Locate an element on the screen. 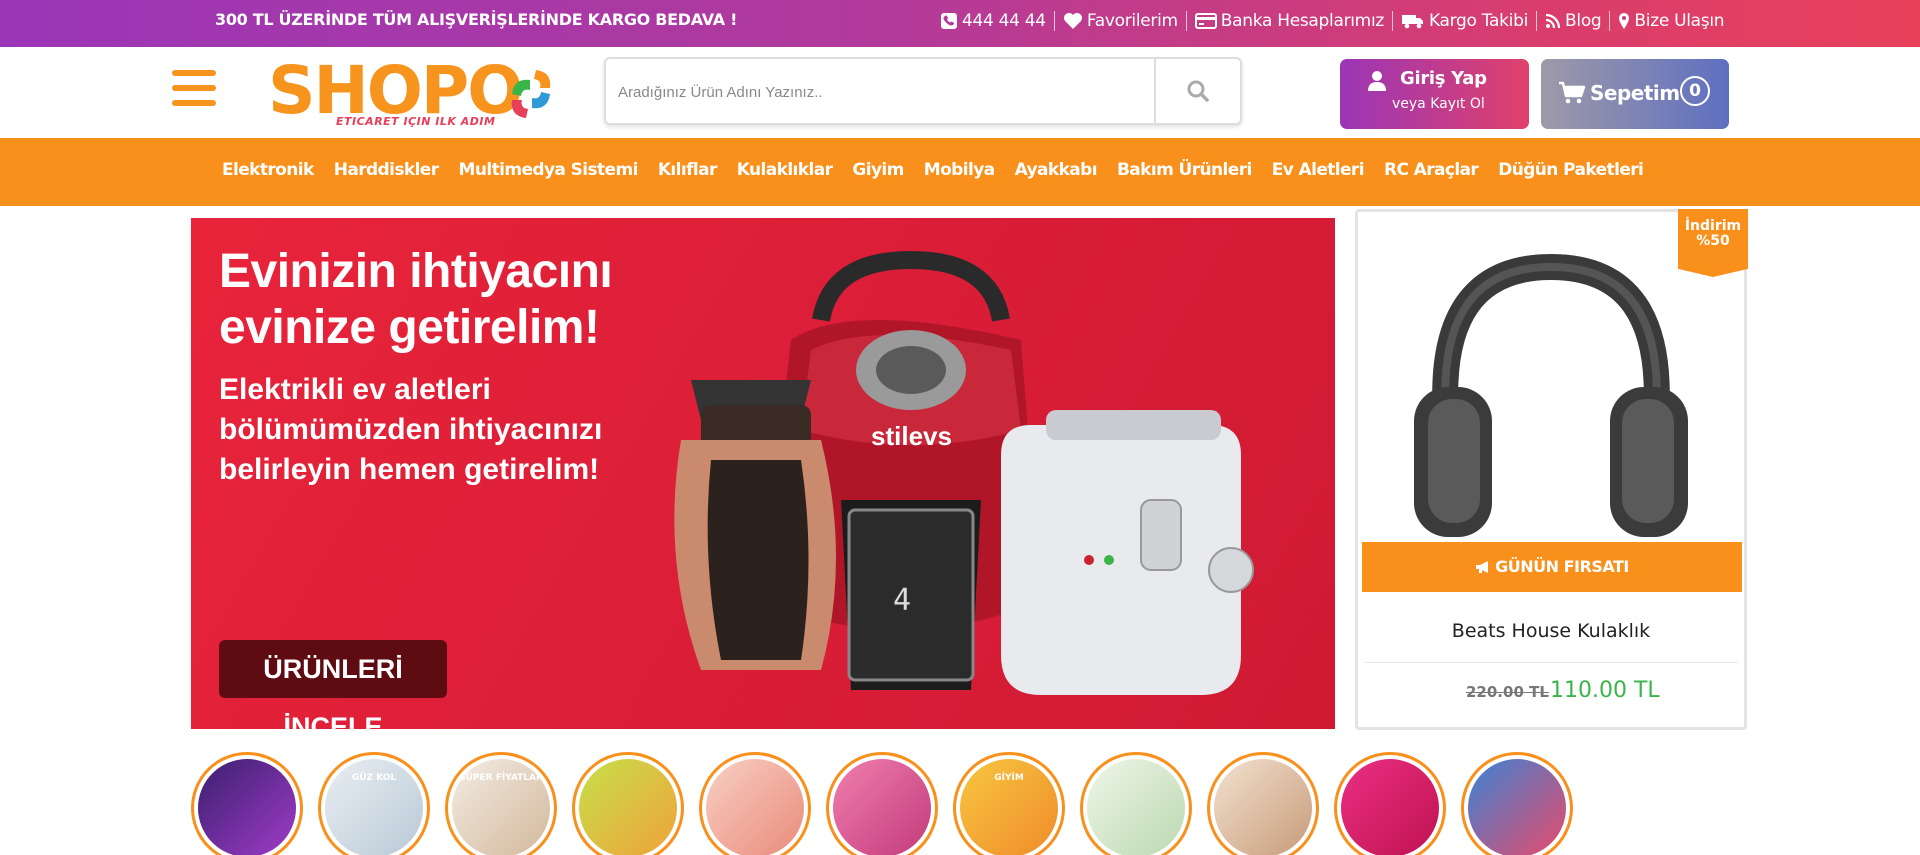 This screenshot has height=855, width=1920. contact-label: Bize Ulaşın is located at coordinates (1679, 21).